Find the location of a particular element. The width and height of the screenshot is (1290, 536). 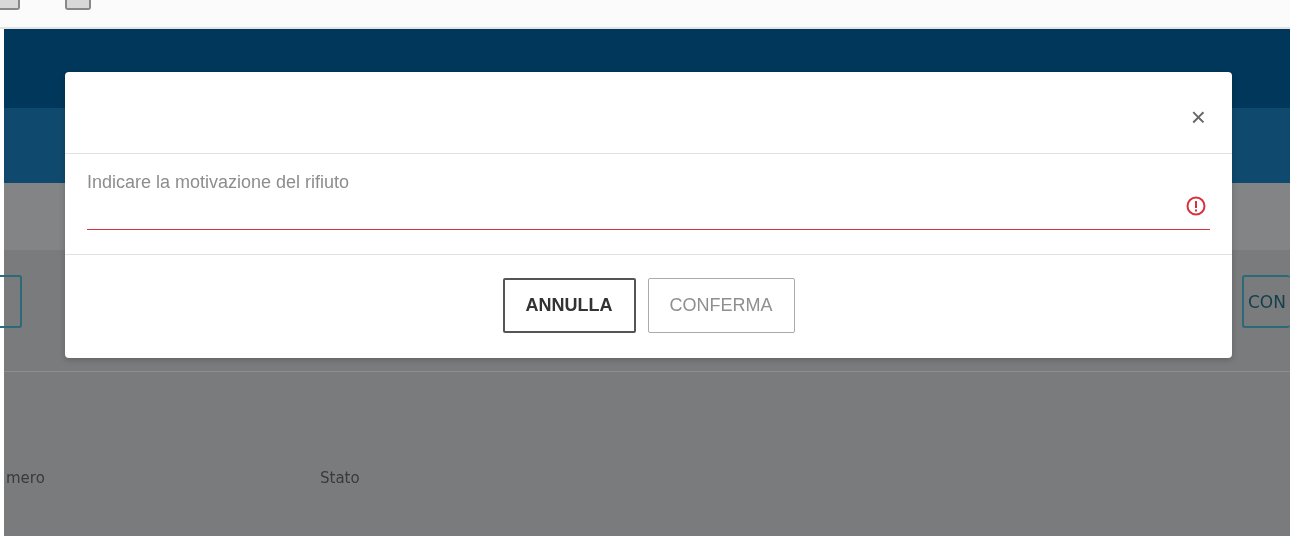

background-button is located at coordinates (11, 301).